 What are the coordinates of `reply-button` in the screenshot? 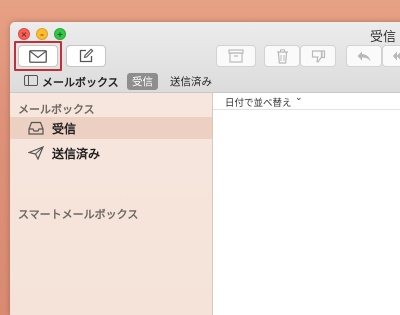 It's located at (364, 56).